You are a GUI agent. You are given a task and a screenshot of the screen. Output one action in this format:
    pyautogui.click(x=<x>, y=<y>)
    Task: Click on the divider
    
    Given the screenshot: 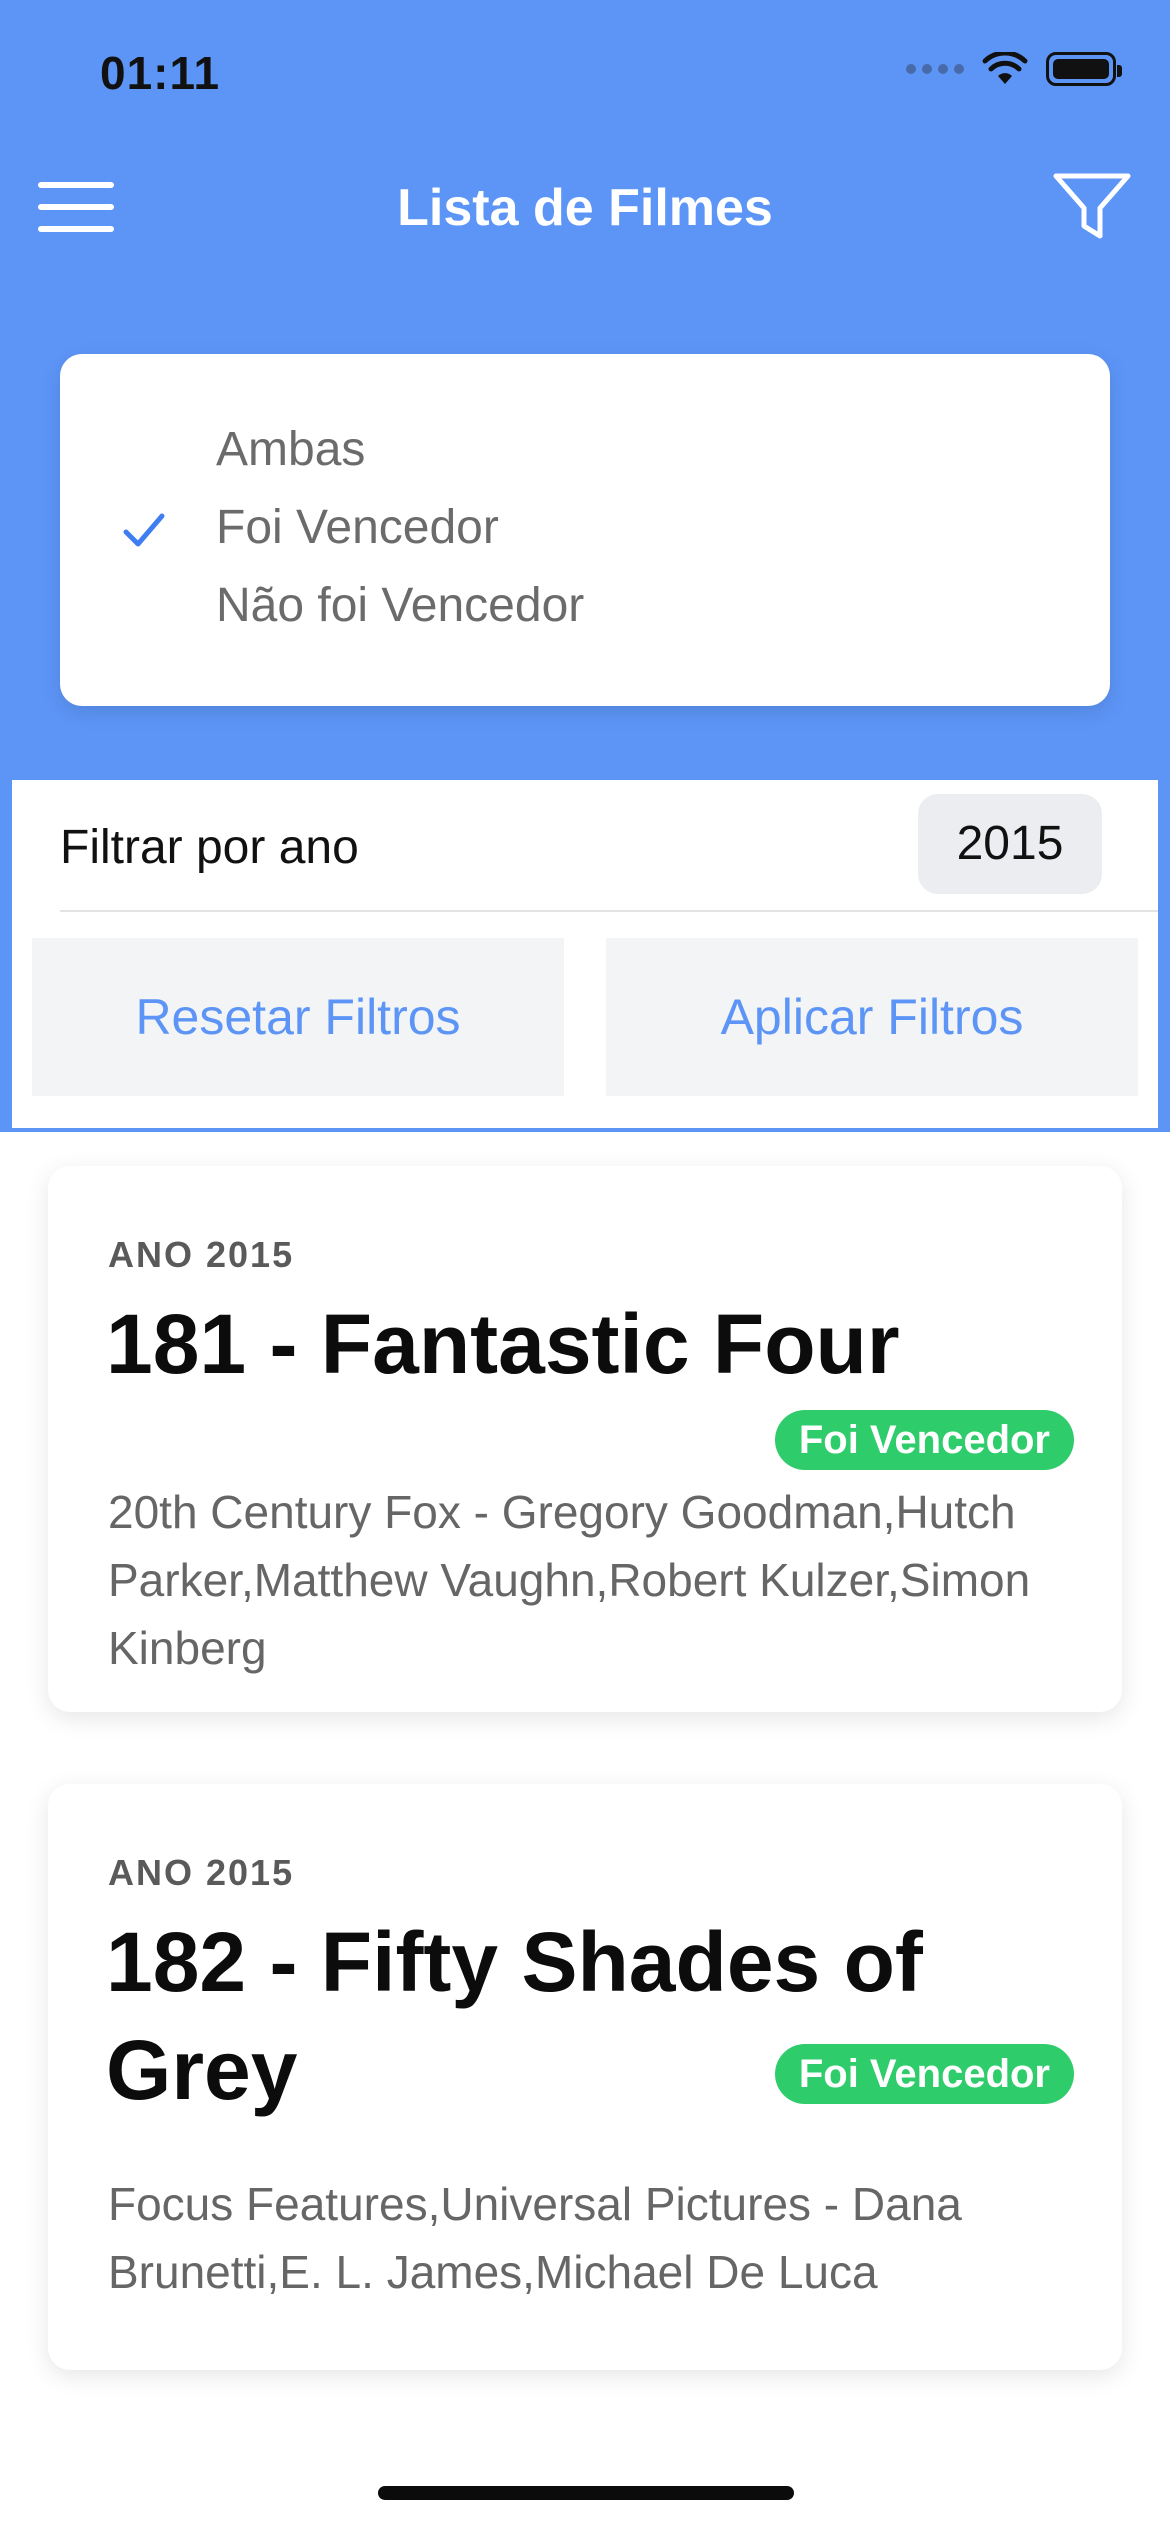 What is the action you would take?
    pyautogui.click(x=609, y=911)
    